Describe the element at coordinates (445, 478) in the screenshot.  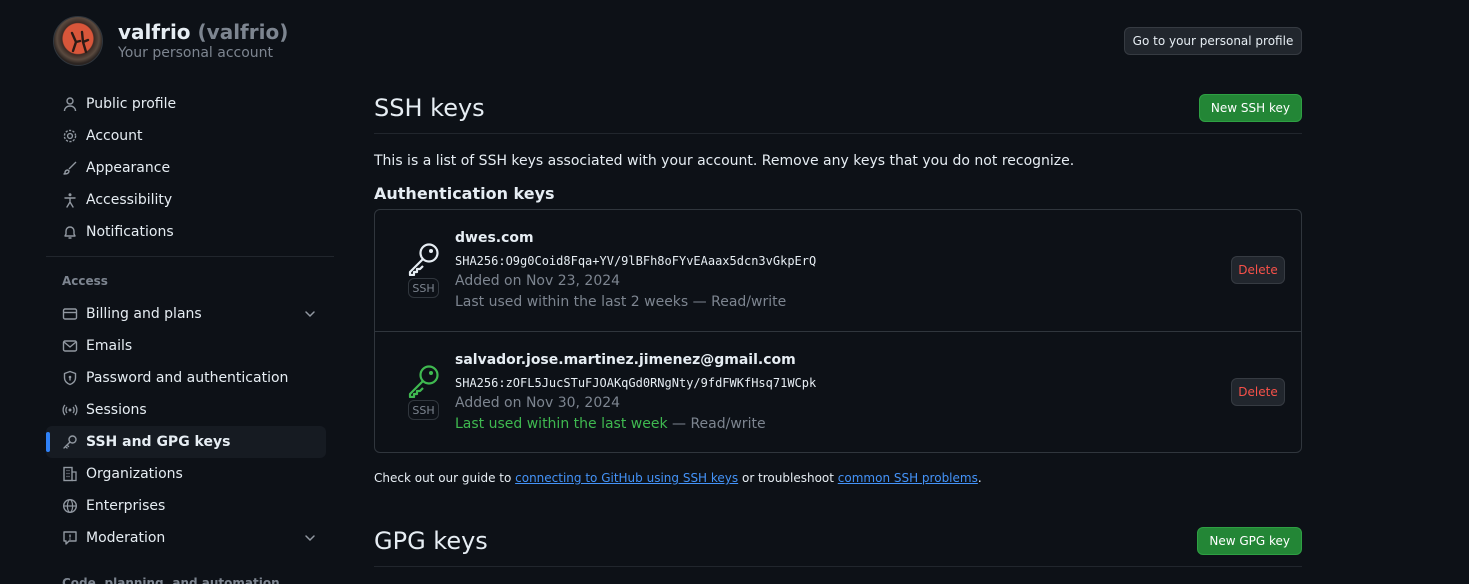
I see `guide-prefix: Check out our guide to` at that location.